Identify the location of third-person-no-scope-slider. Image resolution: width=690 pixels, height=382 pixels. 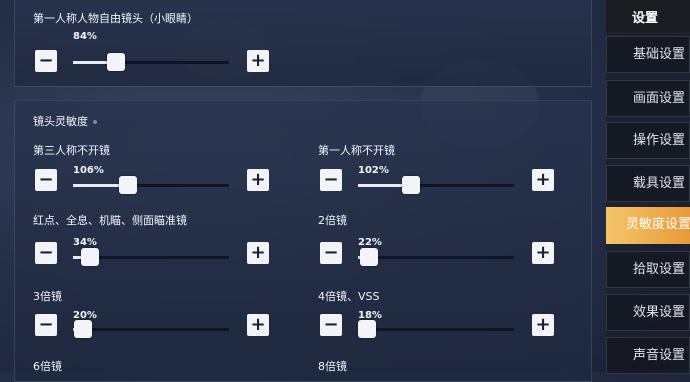
(151, 185).